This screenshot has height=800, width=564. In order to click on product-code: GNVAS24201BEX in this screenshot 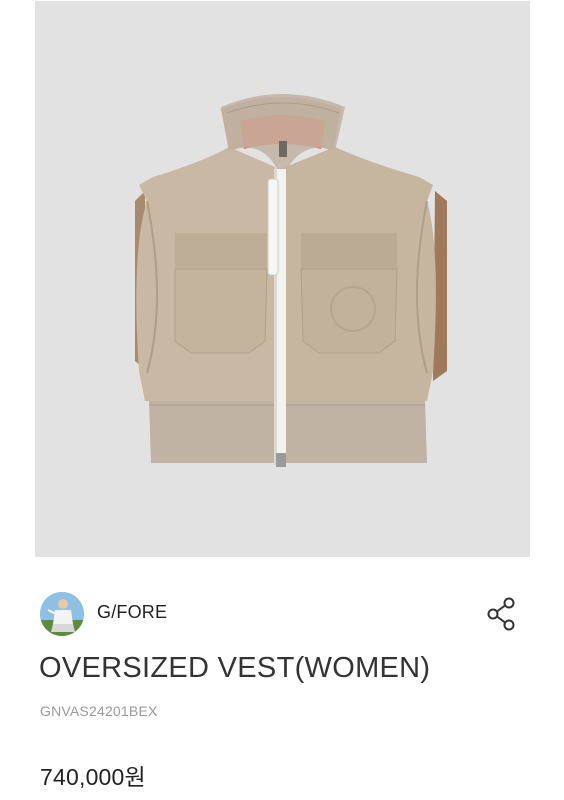, I will do `click(99, 711)`.